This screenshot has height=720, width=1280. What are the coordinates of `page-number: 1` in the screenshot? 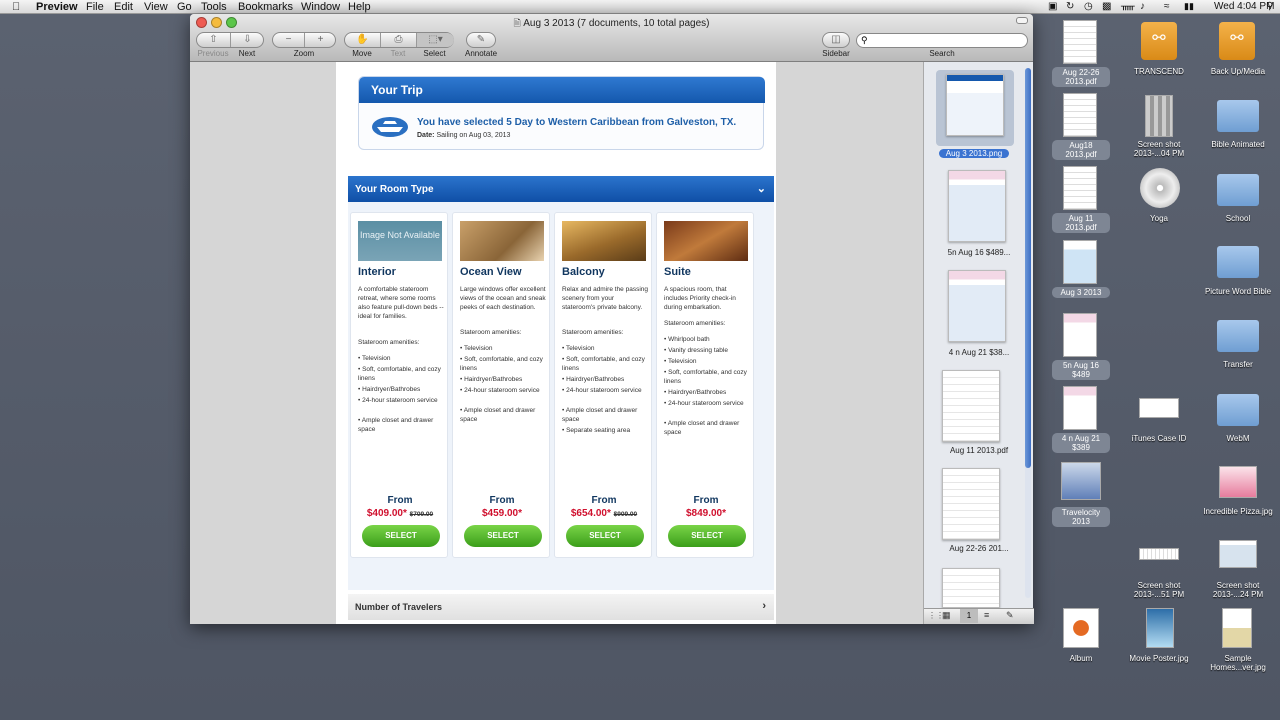 It's located at (969, 616).